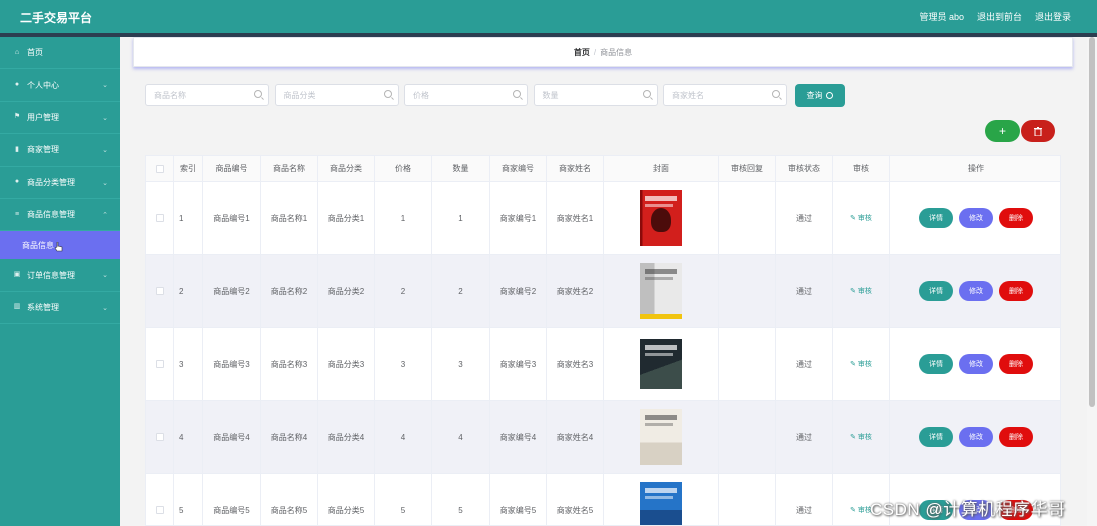 The width and height of the screenshot is (1097, 526). Describe the element at coordinates (861, 168) in the screenshot. I see `header-review: 审核` at that location.